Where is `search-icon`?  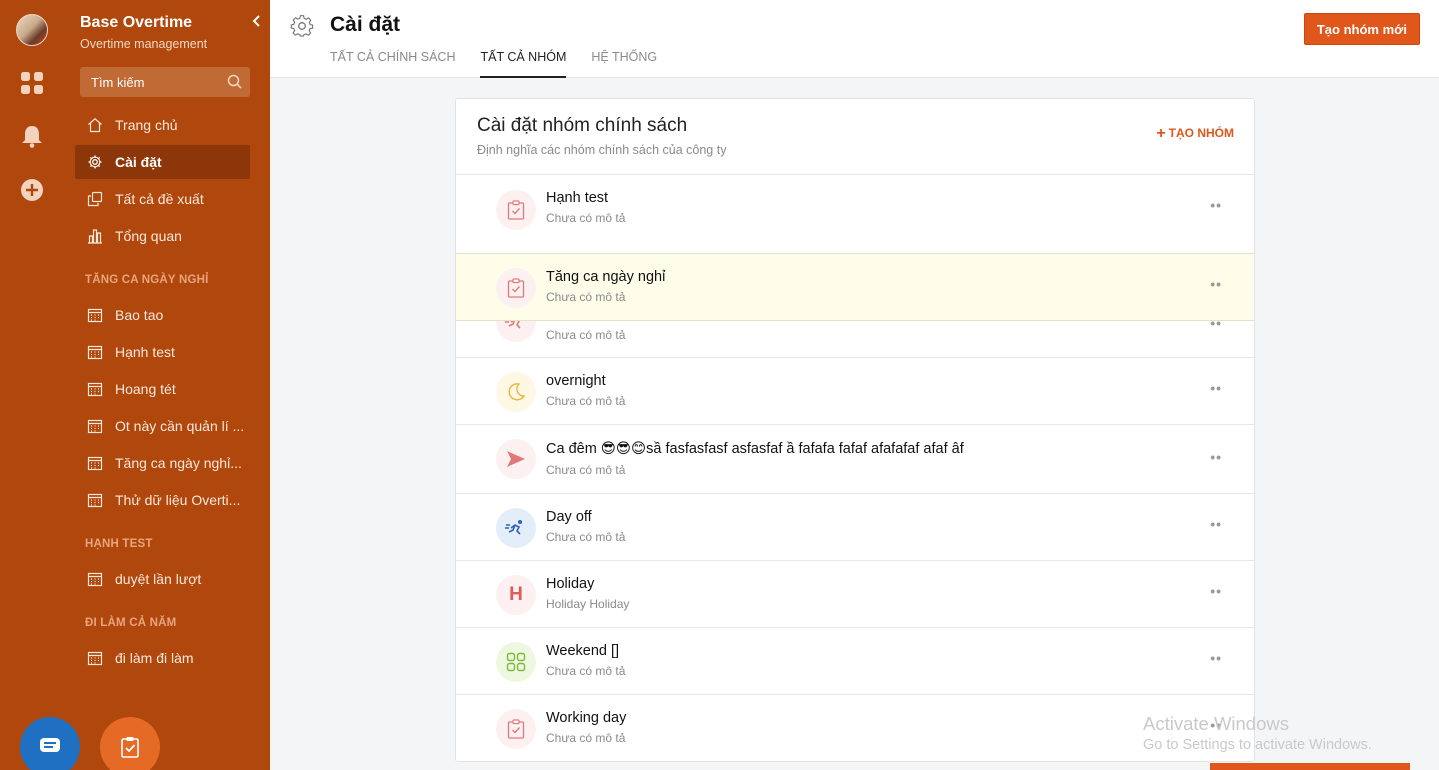
search-icon is located at coordinates (234, 84).